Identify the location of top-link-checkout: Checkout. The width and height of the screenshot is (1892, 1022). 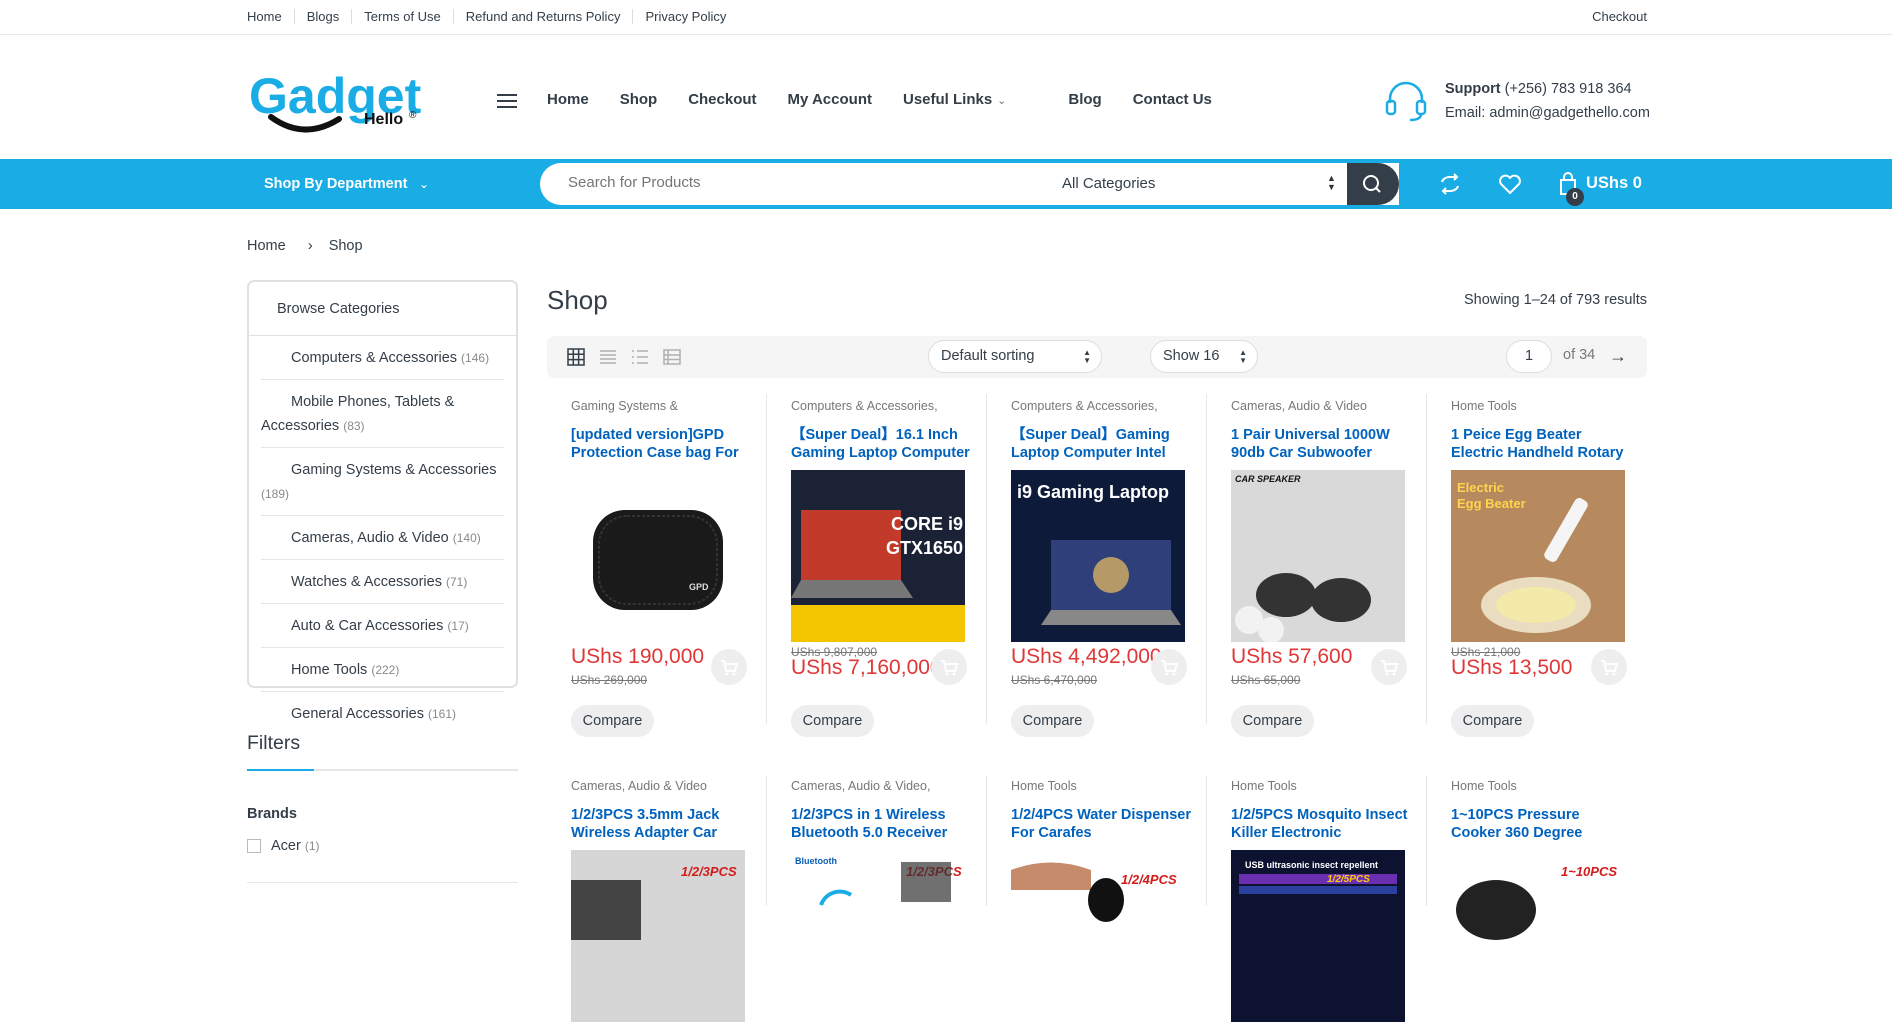
(1619, 16).